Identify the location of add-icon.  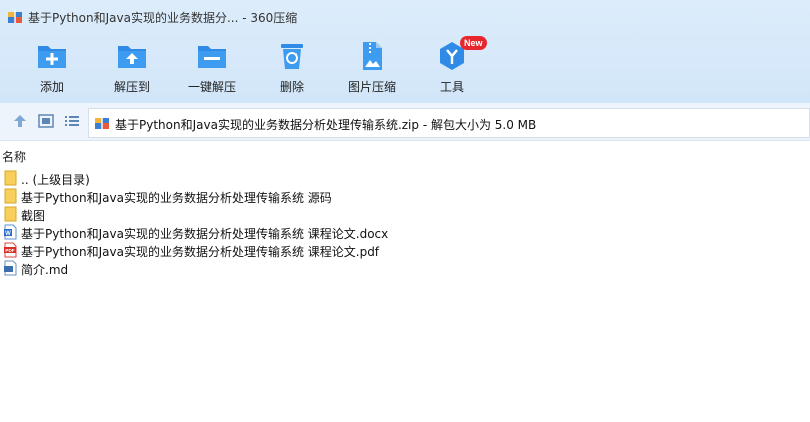
(52, 57).